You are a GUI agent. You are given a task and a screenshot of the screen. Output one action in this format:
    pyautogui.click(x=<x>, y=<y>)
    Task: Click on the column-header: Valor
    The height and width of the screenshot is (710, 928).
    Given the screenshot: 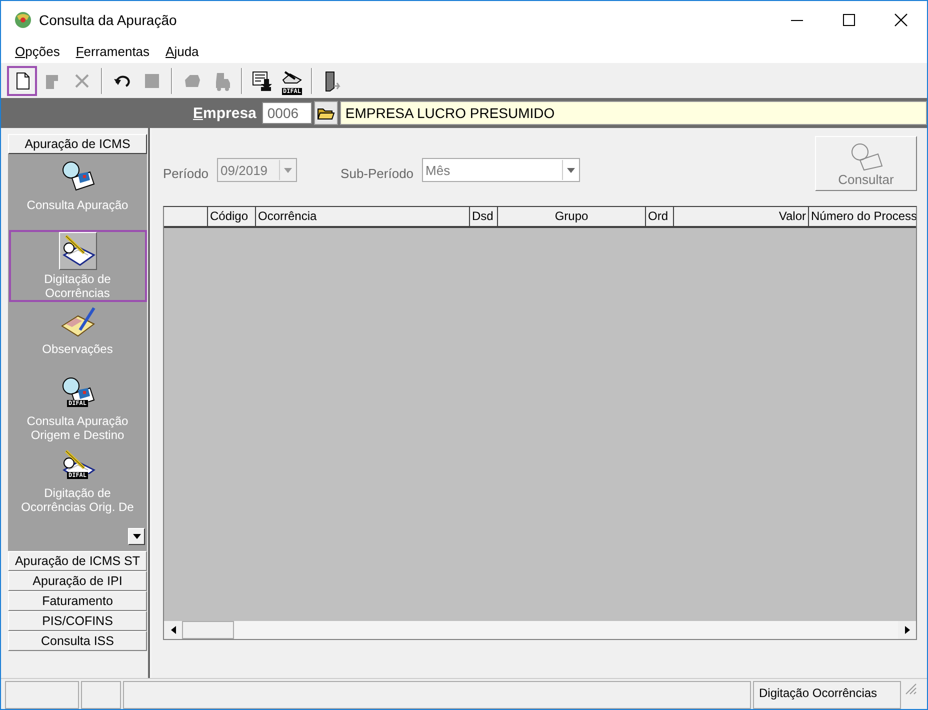 What is the action you would take?
    pyautogui.click(x=741, y=216)
    